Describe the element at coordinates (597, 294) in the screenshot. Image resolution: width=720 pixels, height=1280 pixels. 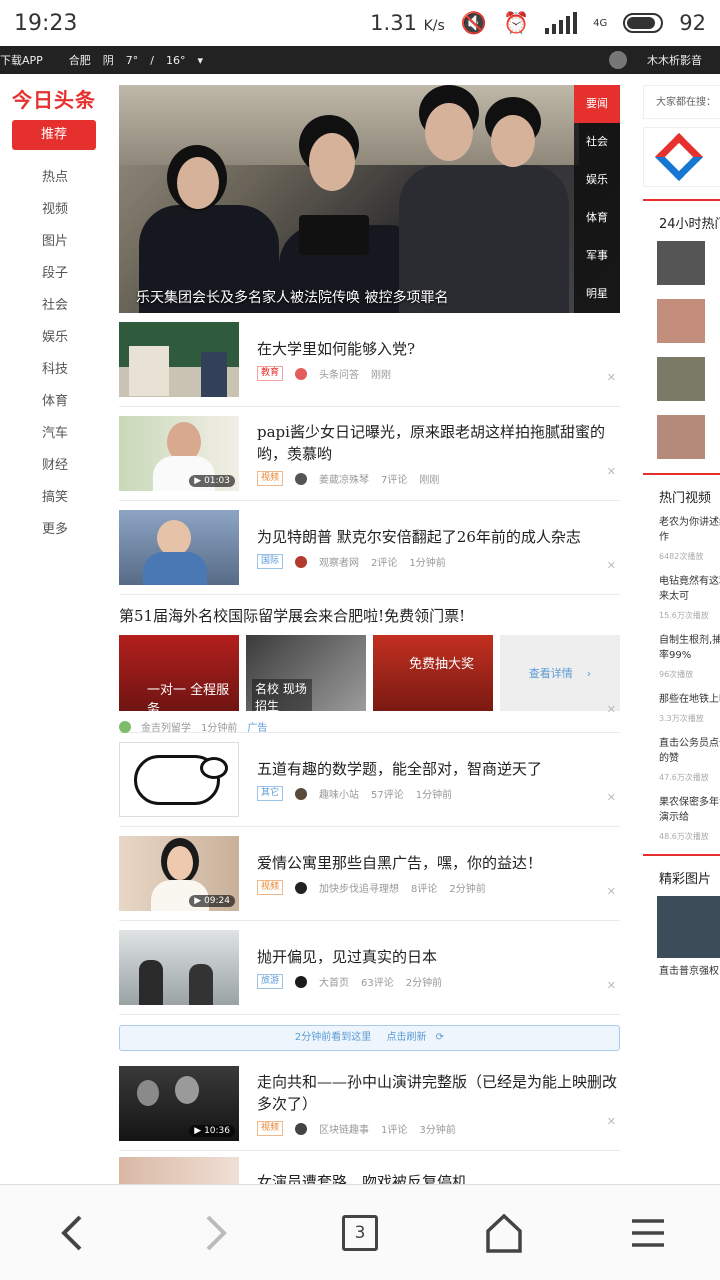
I see `hero-tab: 明星` at that location.